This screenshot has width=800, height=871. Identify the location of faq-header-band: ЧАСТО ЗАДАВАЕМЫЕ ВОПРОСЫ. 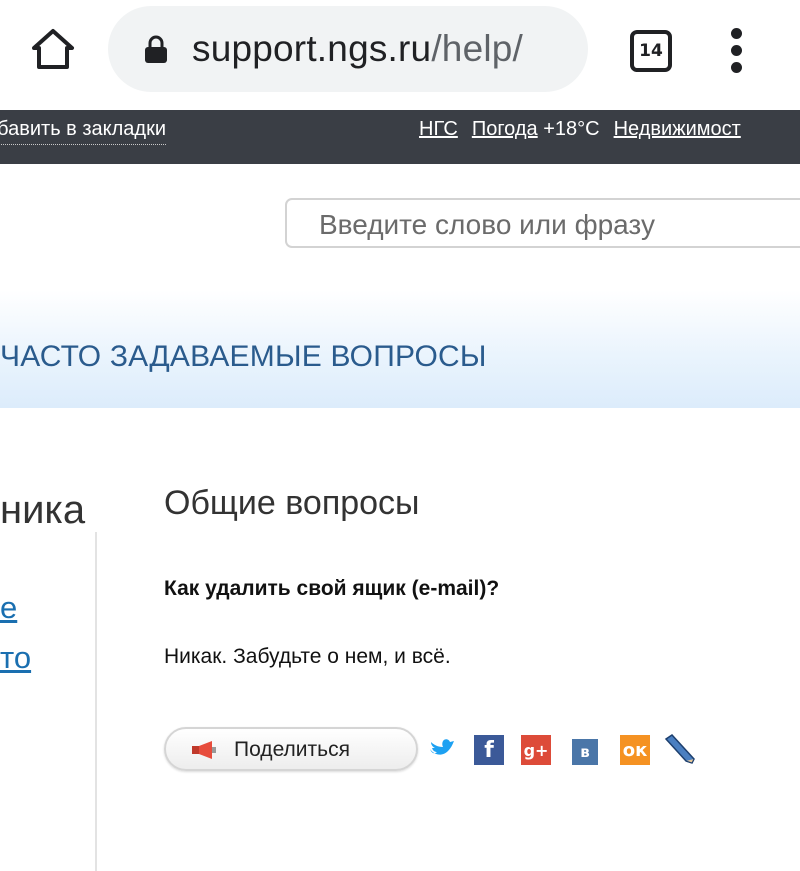
(400, 349).